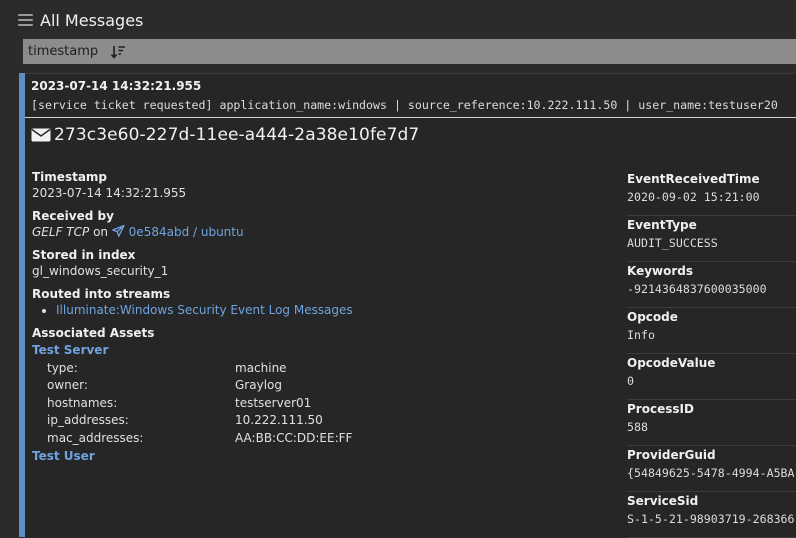  I want to click on field-value: -9214364837600035000, so click(697, 289).